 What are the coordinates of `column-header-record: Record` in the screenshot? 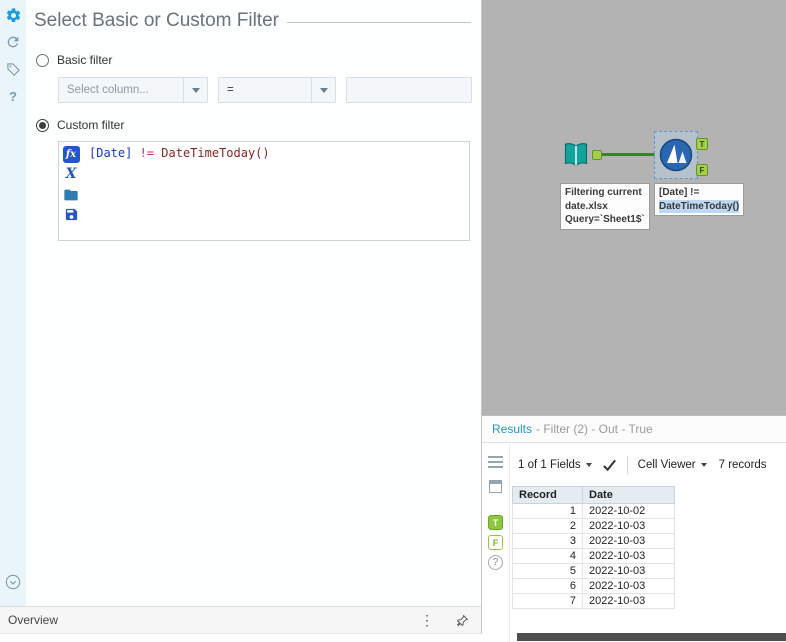 It's located at (547, 495).